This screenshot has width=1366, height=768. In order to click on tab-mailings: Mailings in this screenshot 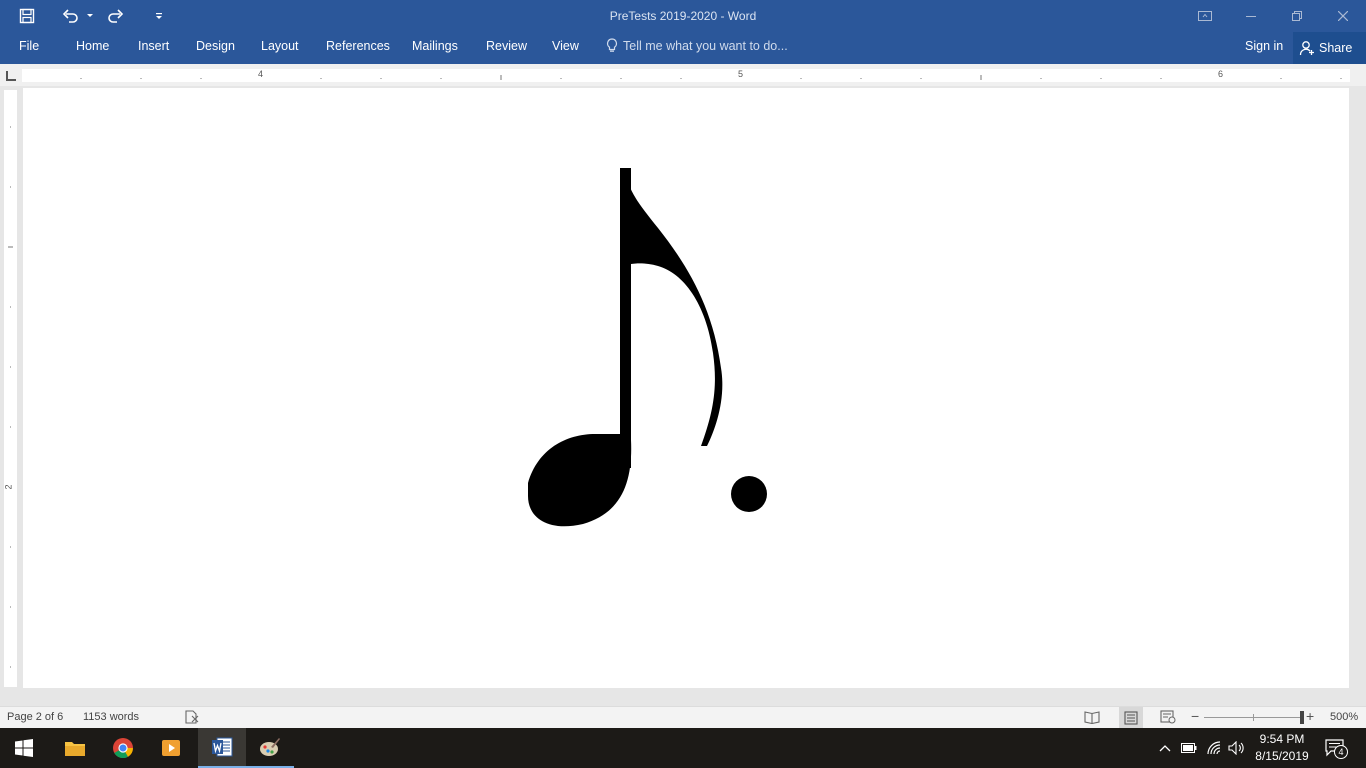, I will do `click(435, 46)`.